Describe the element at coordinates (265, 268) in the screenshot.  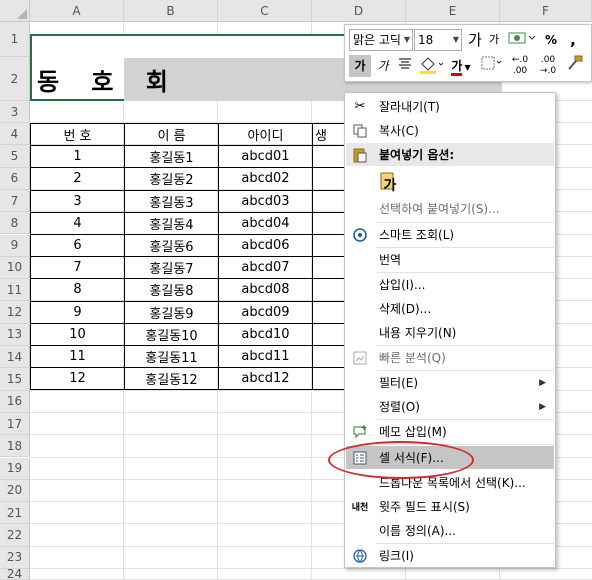
I see `table-cell: abcd07` at that location.